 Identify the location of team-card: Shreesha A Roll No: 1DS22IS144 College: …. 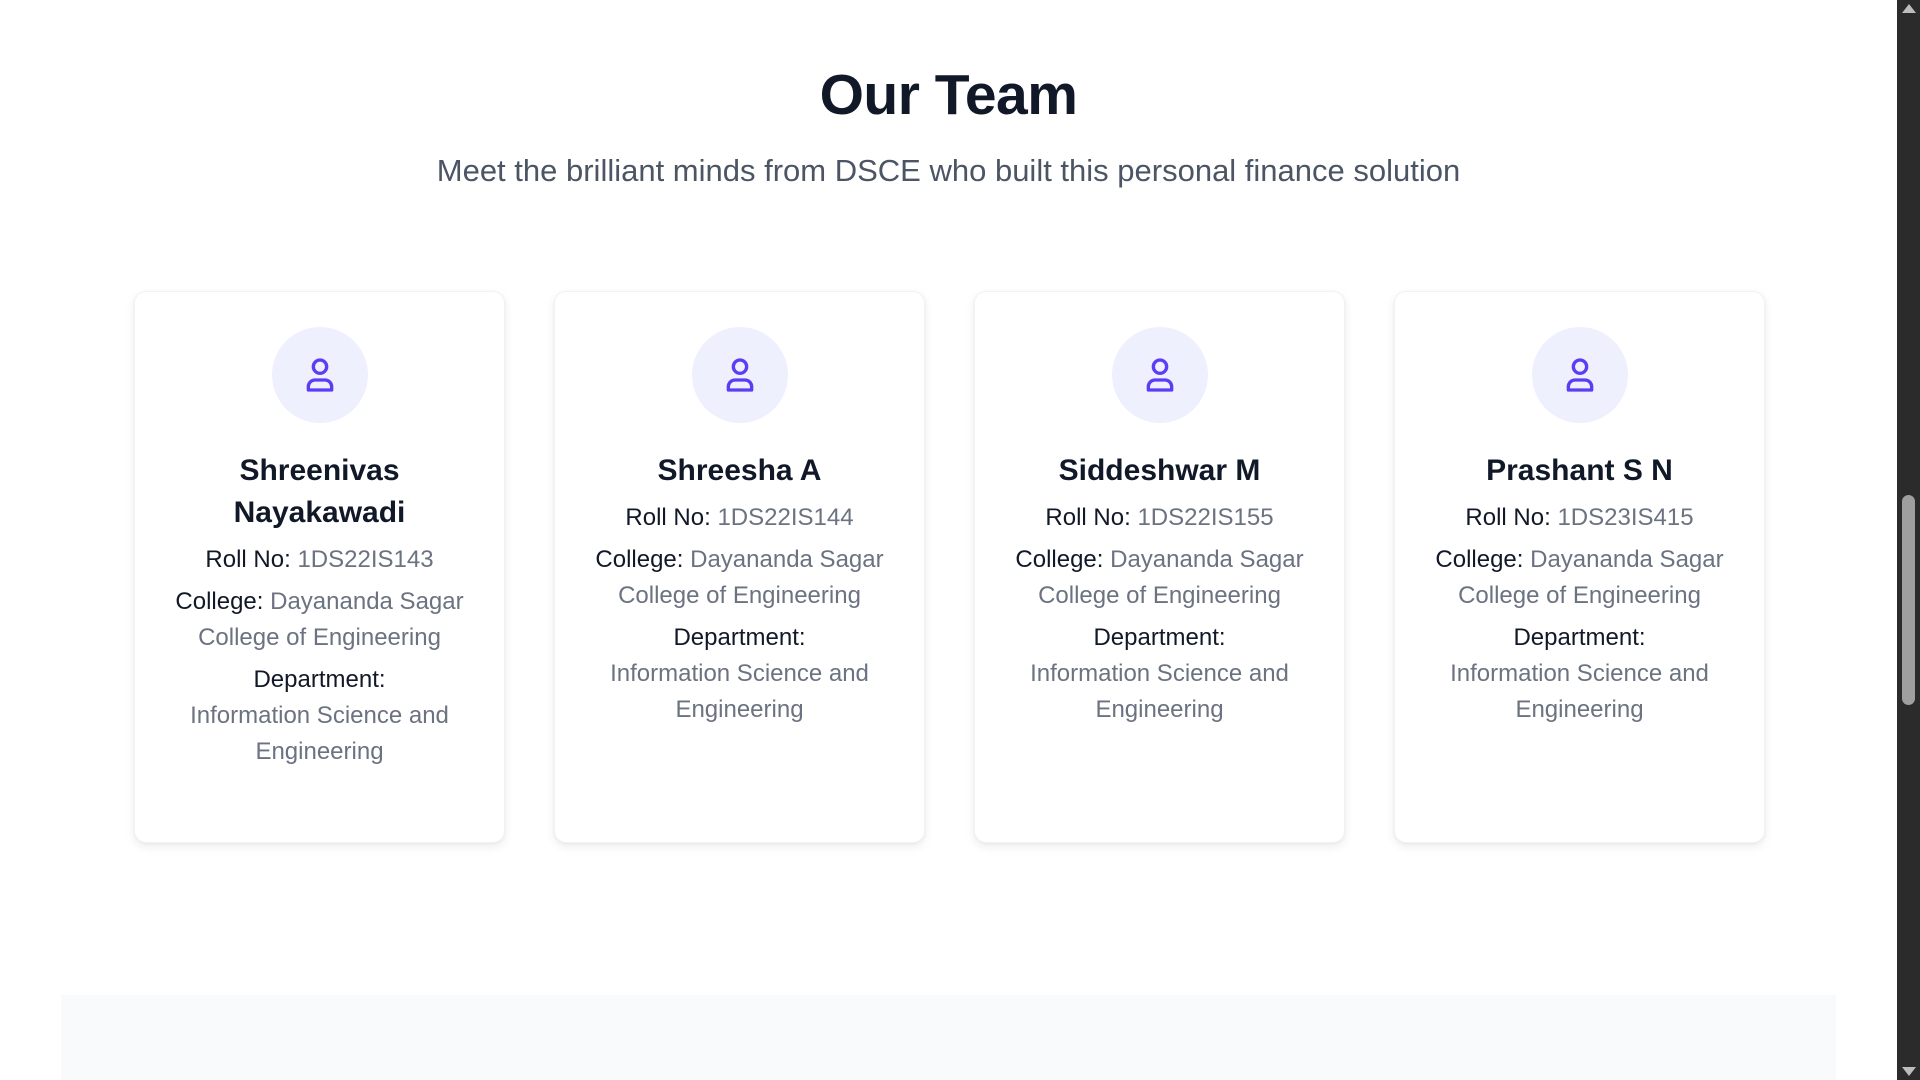
(739, 567).